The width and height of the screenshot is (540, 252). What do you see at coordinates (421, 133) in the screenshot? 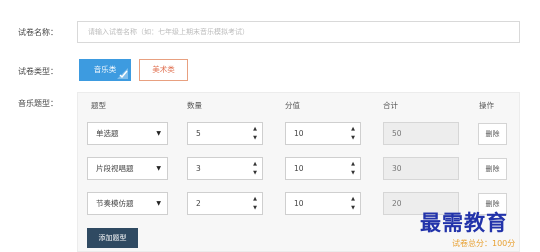
I see `row-total-field: 50` at bounding box center [421, 133].